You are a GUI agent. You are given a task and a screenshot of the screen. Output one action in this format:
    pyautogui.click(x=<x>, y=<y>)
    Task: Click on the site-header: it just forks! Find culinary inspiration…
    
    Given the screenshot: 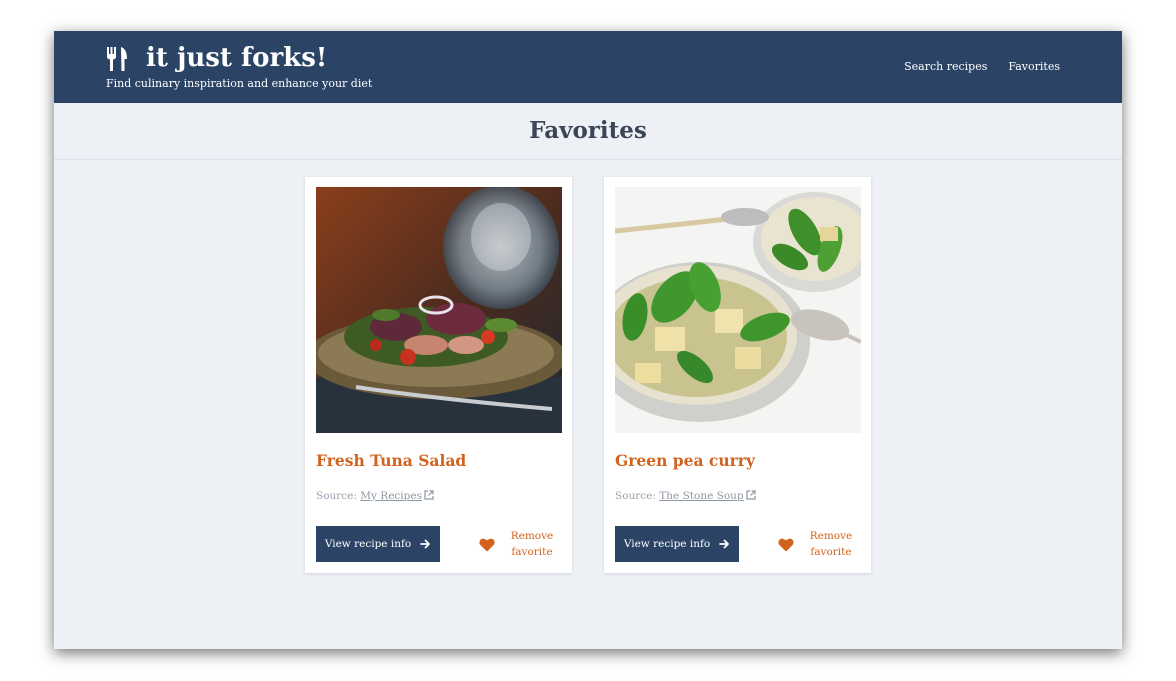 What is the action you would take?
    pyautogui.click(x=588, y=67)
    